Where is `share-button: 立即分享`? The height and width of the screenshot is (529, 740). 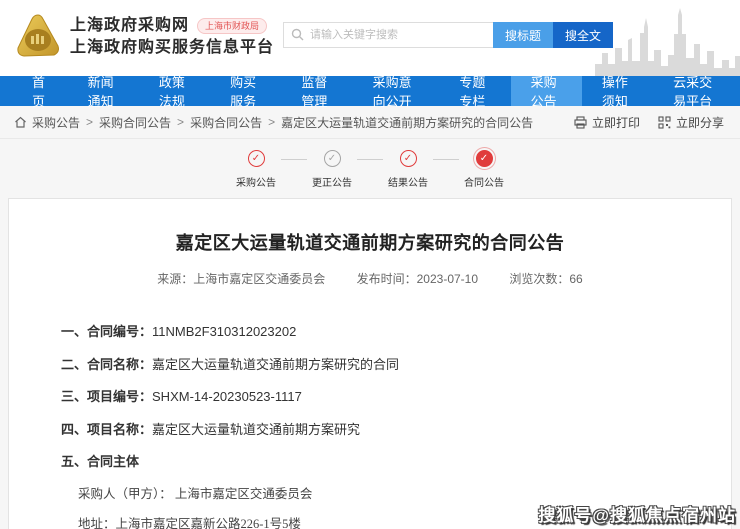
share-button: 立即分享 is located at coordinates (691, 122).